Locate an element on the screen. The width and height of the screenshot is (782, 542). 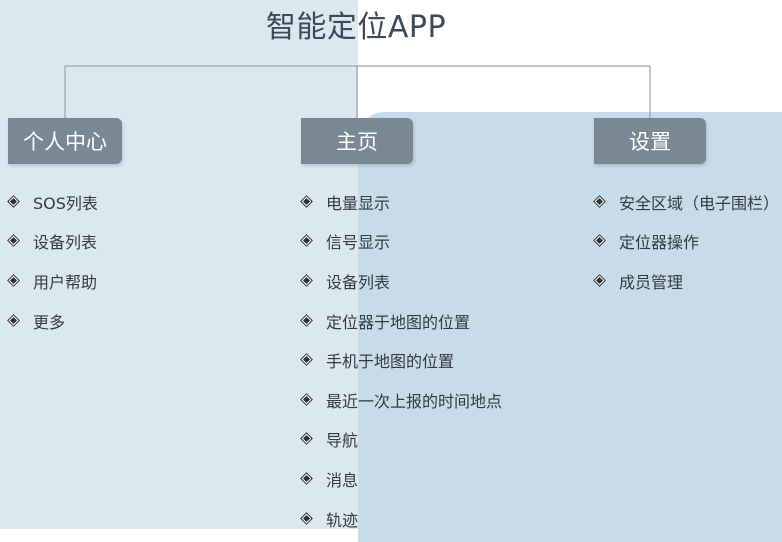
list-item: 定位器于地图的位置 is located at coordinates (401, 321).